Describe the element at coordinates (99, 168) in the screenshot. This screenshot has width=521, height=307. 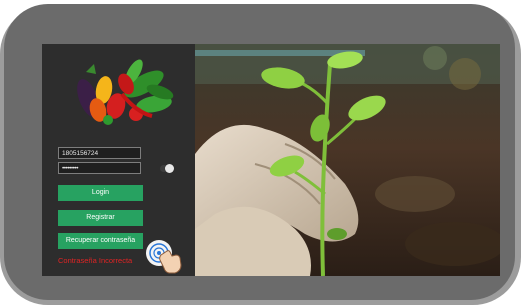
I see `password-input` at that location.